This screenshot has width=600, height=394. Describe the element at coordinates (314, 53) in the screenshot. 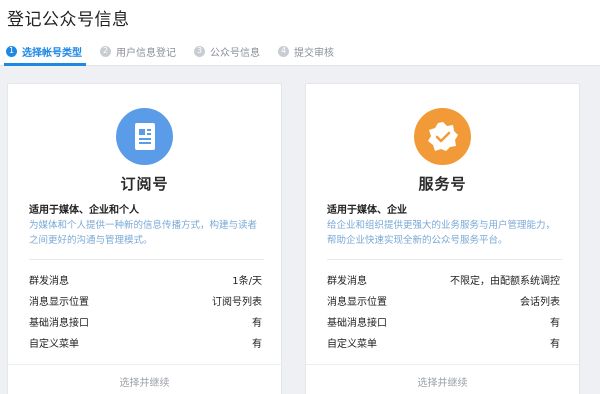

I see `step-label: 提交审核` at that location.